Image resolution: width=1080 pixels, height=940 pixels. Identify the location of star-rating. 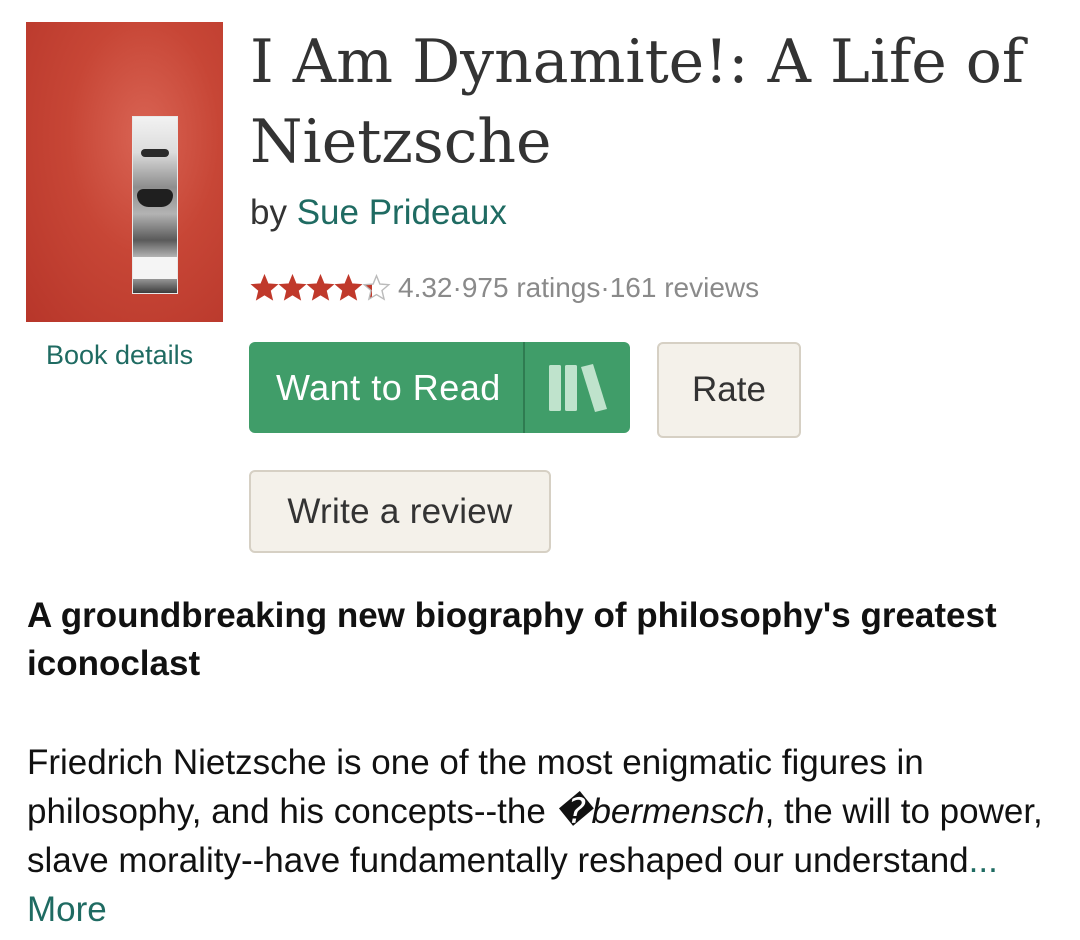
(320, 288).